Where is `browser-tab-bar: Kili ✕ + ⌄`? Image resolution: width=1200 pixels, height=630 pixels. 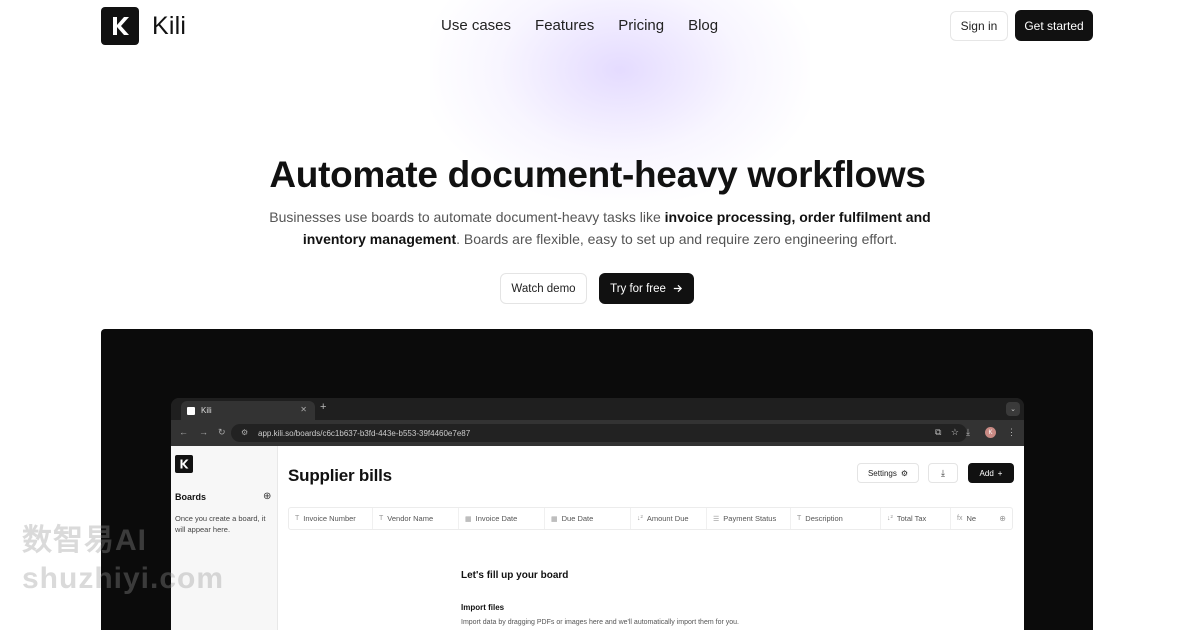 browser-tab-bar: Kili ✕ + ⌄ is located at coordinates (597, 409).